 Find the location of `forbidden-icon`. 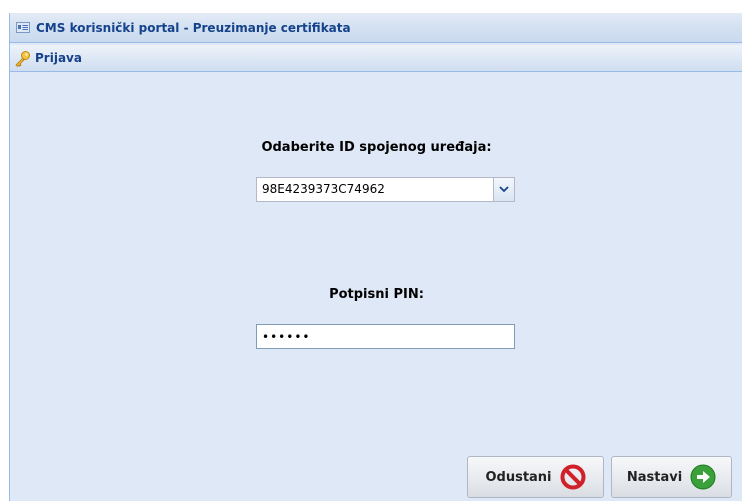

forbidden-icon is located at coordinates (573, 477).